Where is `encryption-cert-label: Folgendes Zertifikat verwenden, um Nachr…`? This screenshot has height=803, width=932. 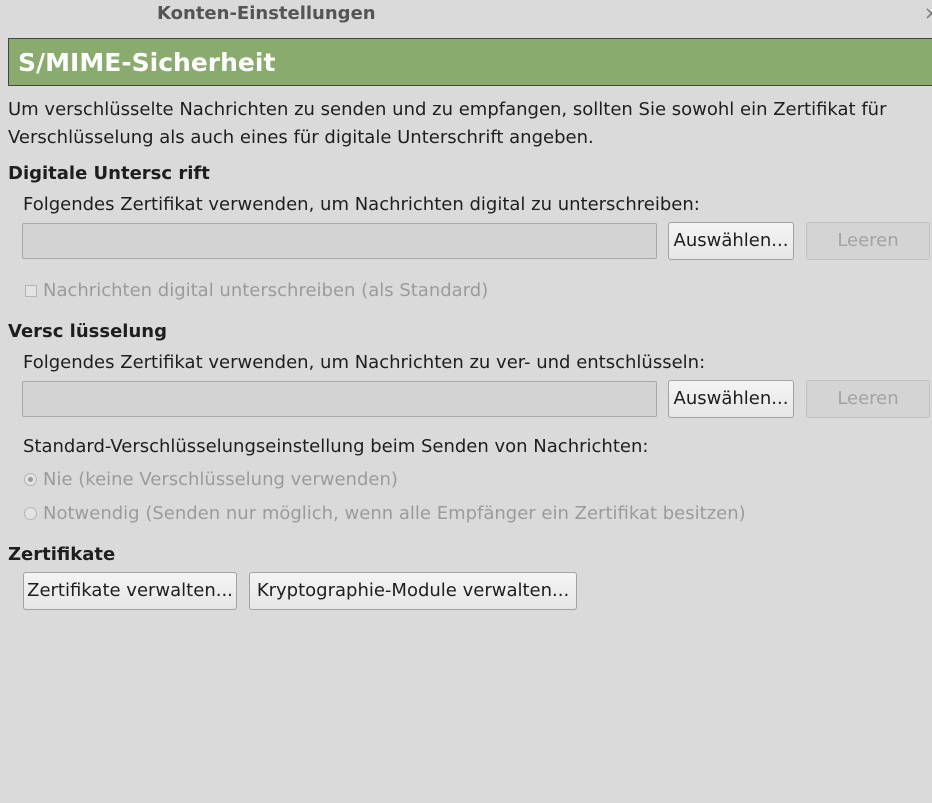
encryption-cert-label: Folgendes Zertifikat verwenden, um Nachr… is located at coordinates (364, 362).